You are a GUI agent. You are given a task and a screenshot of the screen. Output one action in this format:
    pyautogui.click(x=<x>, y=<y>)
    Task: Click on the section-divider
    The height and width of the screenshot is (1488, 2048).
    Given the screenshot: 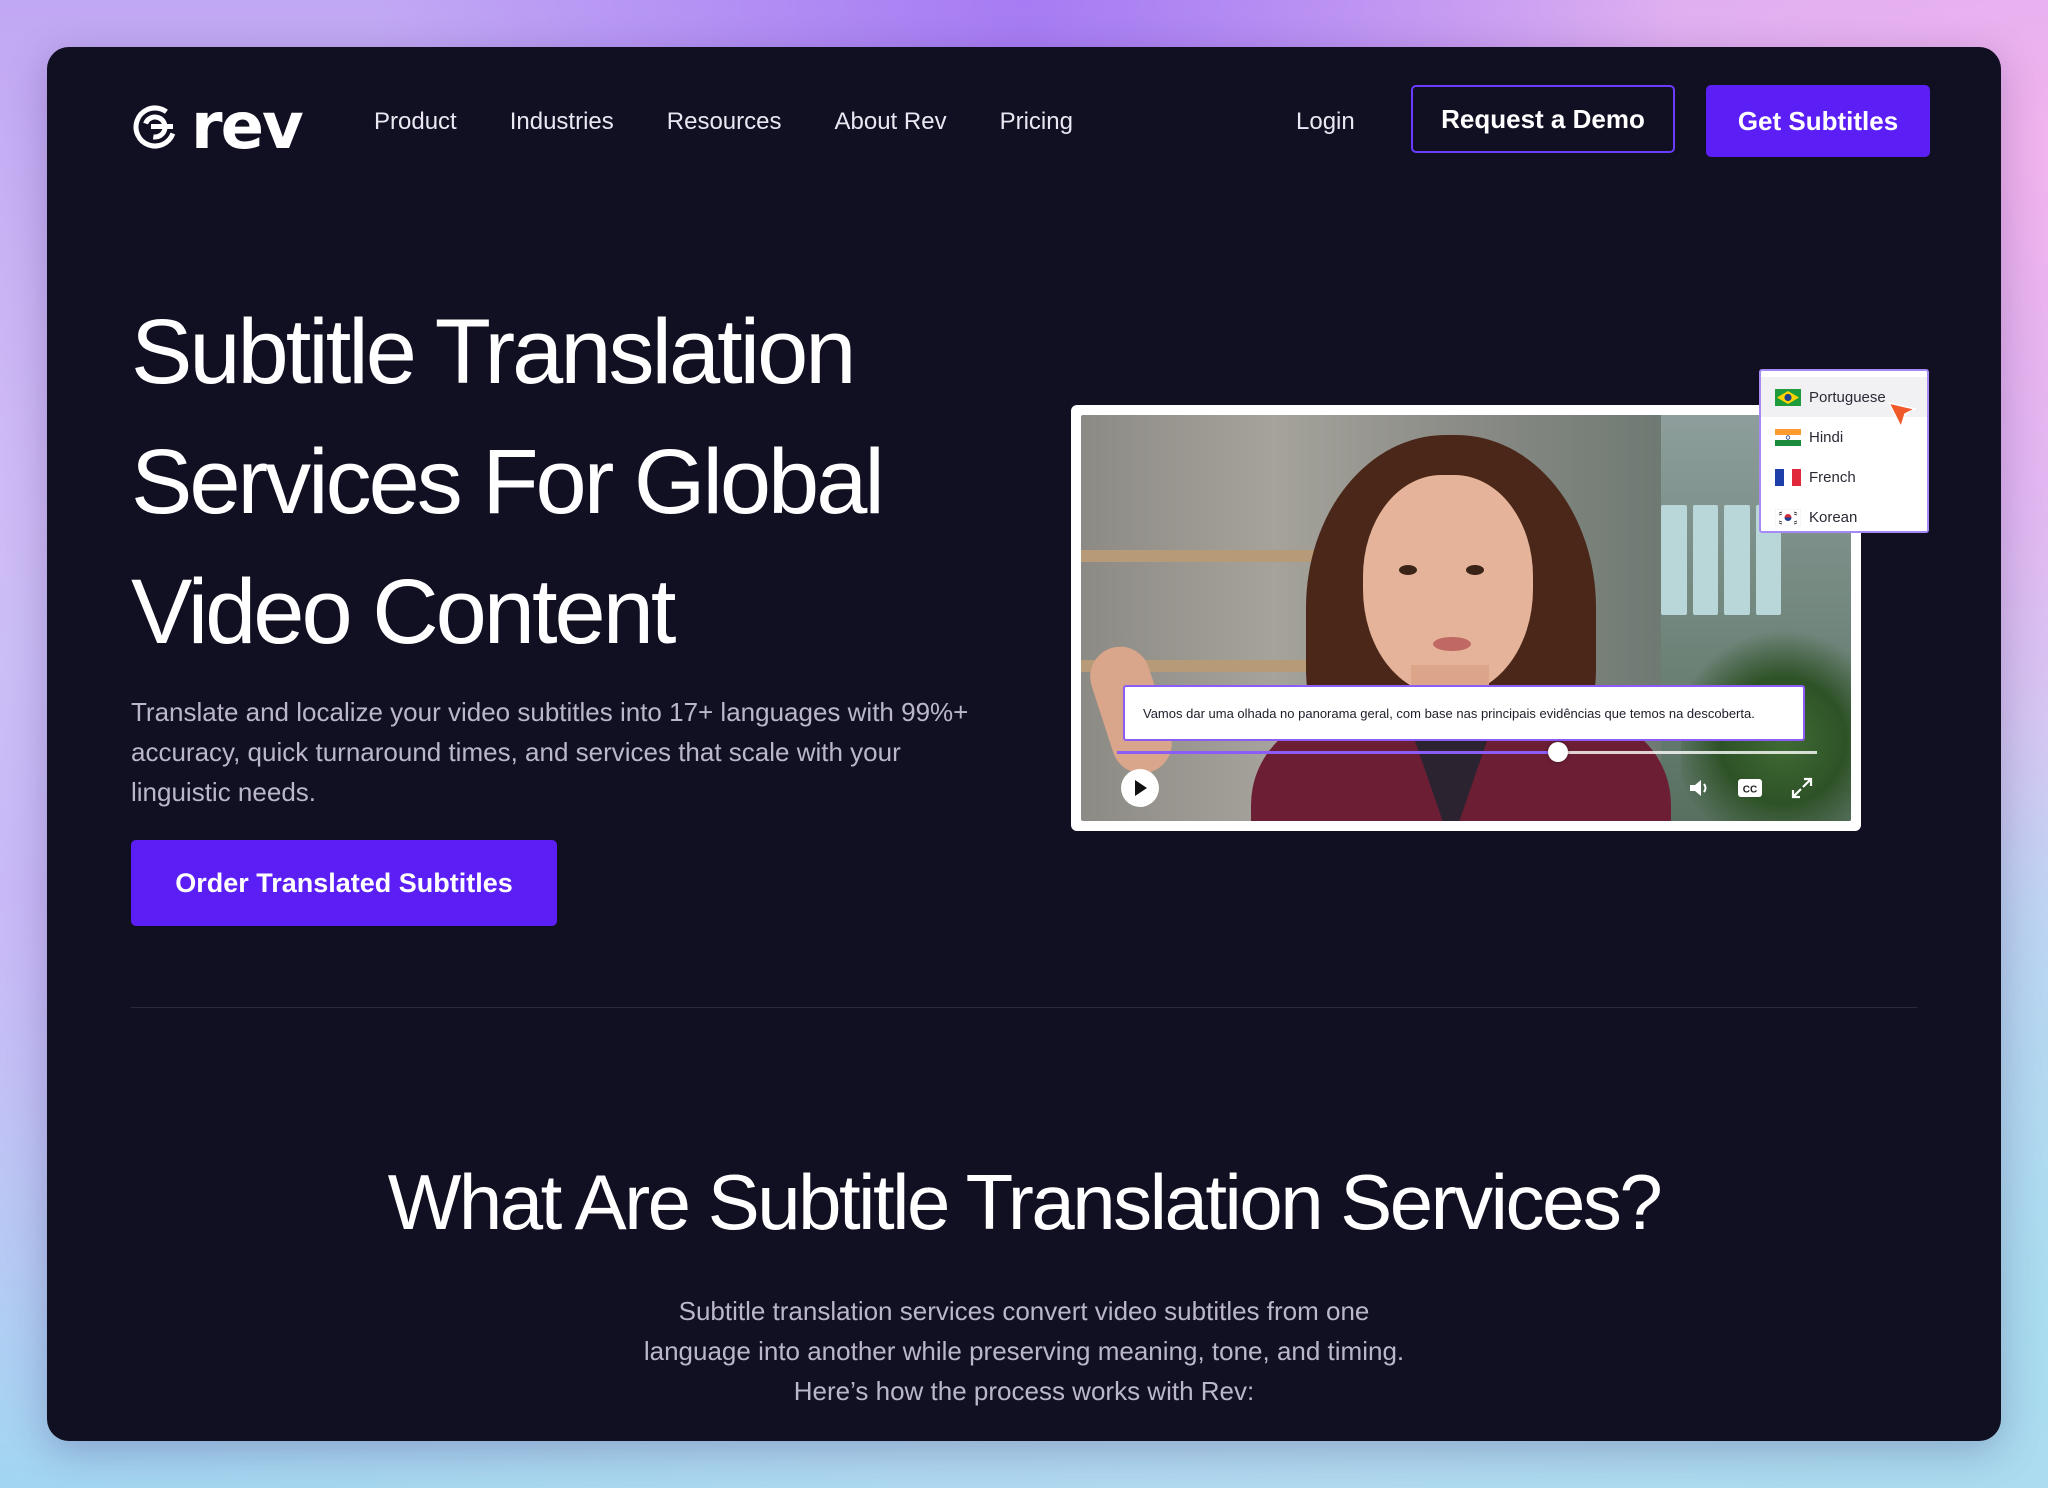 What is the action you would take?
    pyautogui.click(x=1024, y=1007)
    